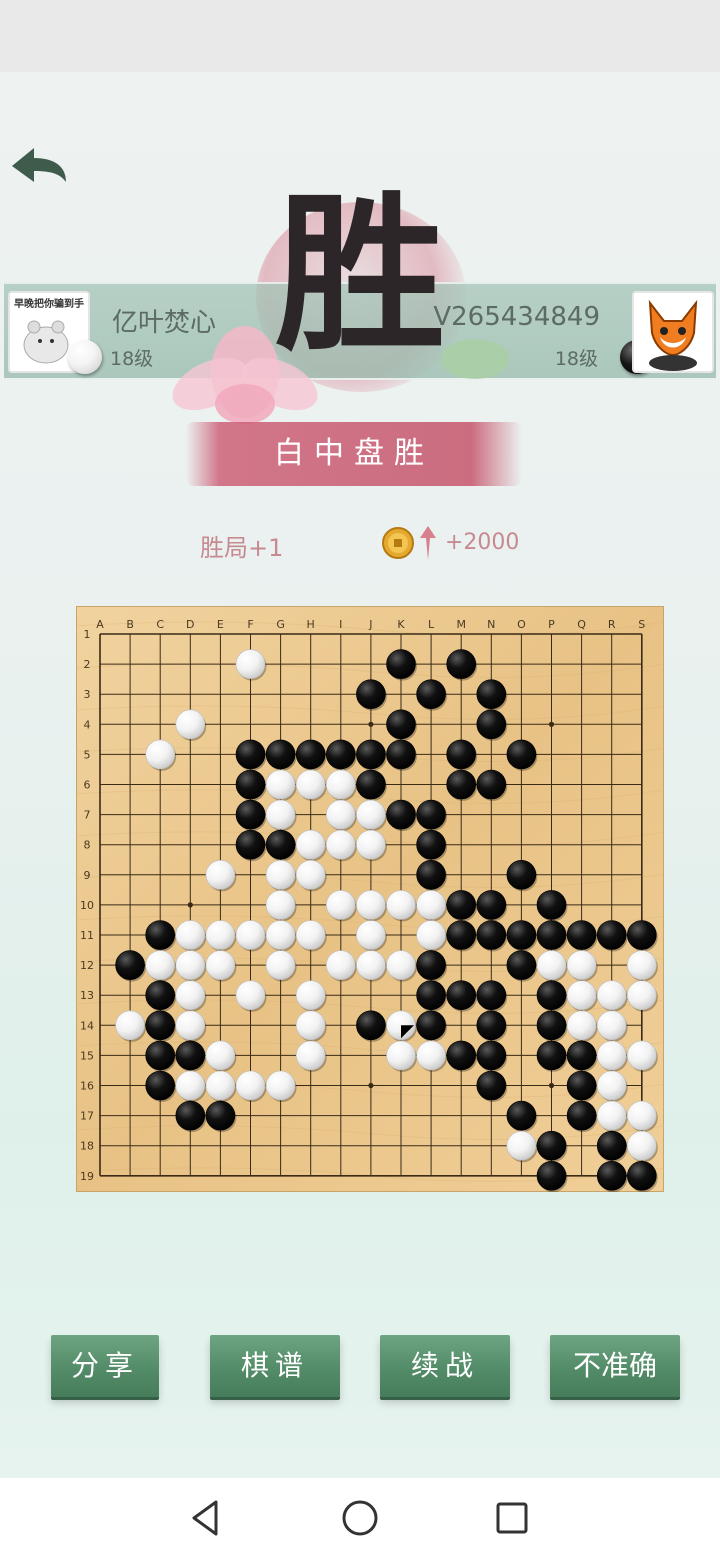  What do you see at coordinates (87, 995) in the screenshot?
I see `row-label: 13` at bounding box center [87, 995].